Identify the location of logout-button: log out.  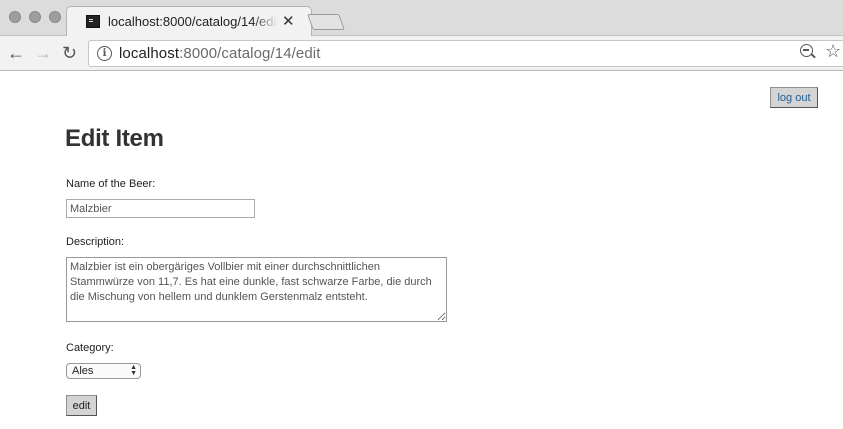
(794, 97).